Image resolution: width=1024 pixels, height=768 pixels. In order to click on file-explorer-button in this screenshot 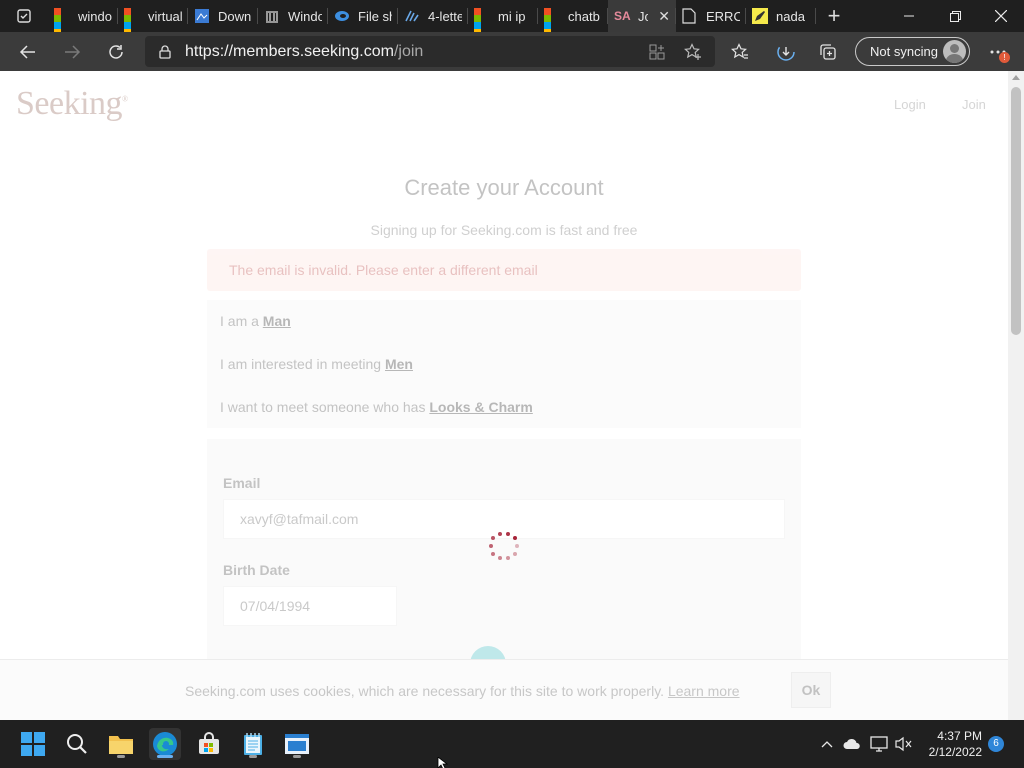, I will do `click(121, 744)`.